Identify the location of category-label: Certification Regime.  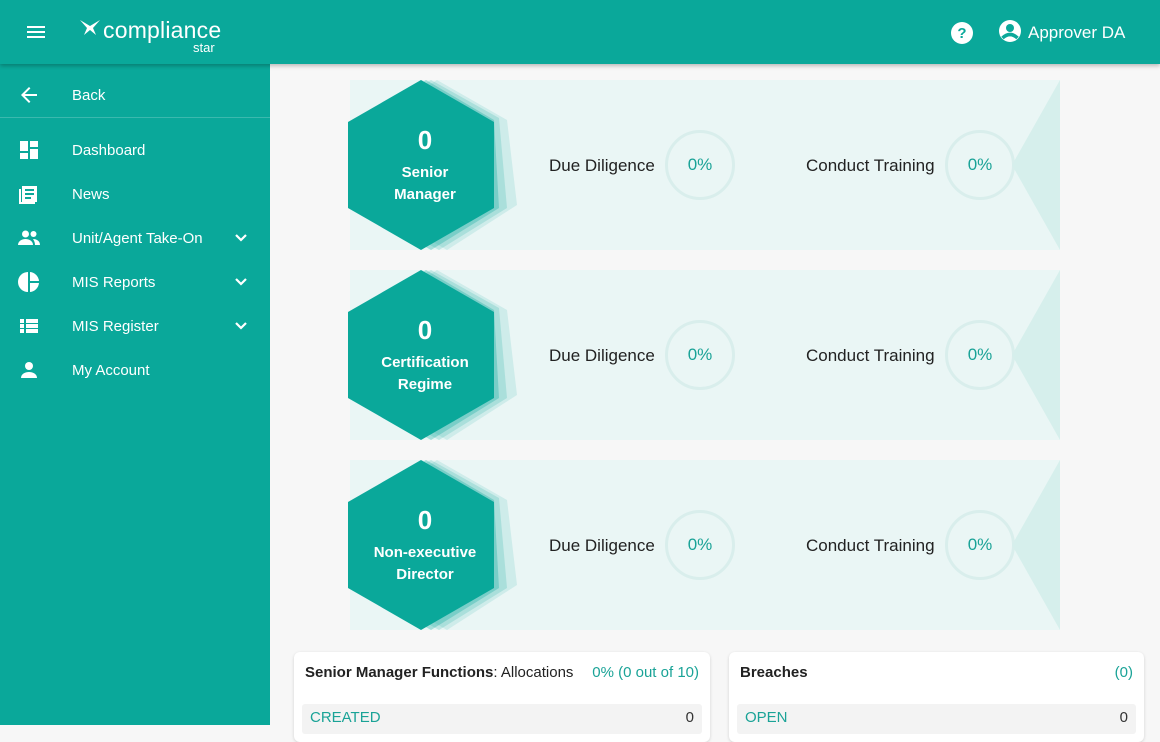
(425, 373).